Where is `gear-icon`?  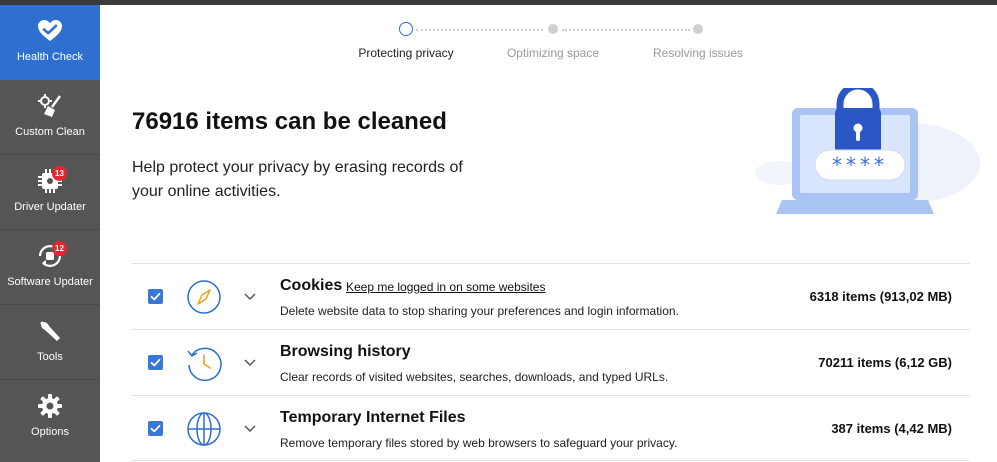
gear-icon is located at coordinates (50, 406).